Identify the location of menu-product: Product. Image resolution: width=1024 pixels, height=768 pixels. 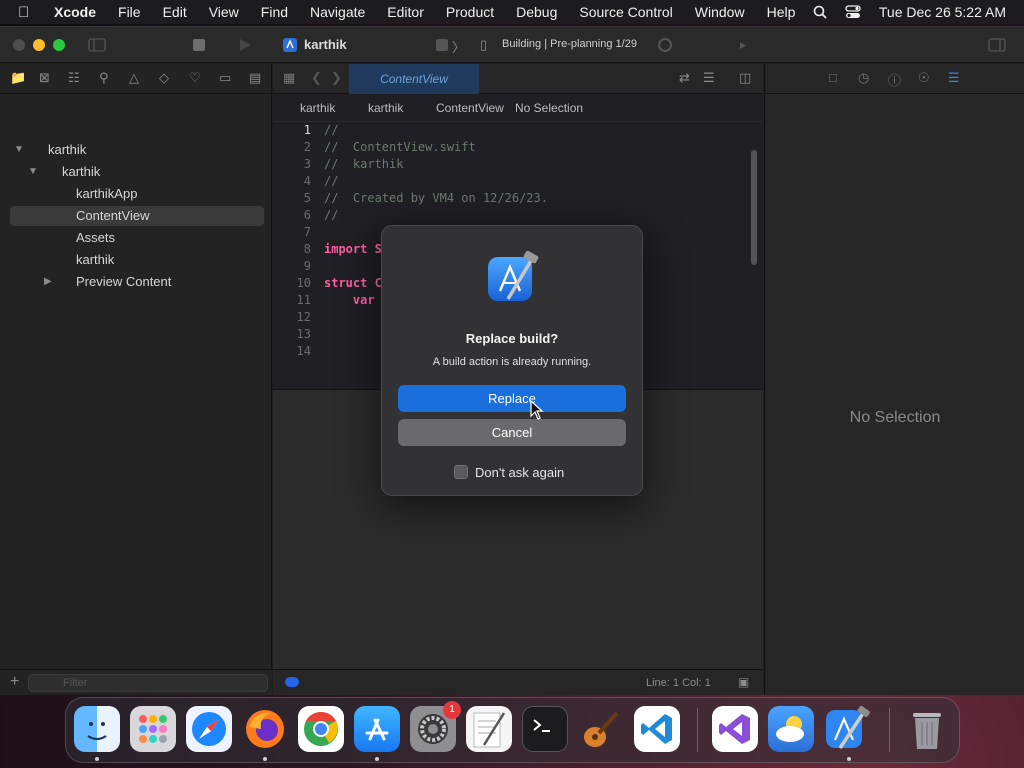
(470, 12).